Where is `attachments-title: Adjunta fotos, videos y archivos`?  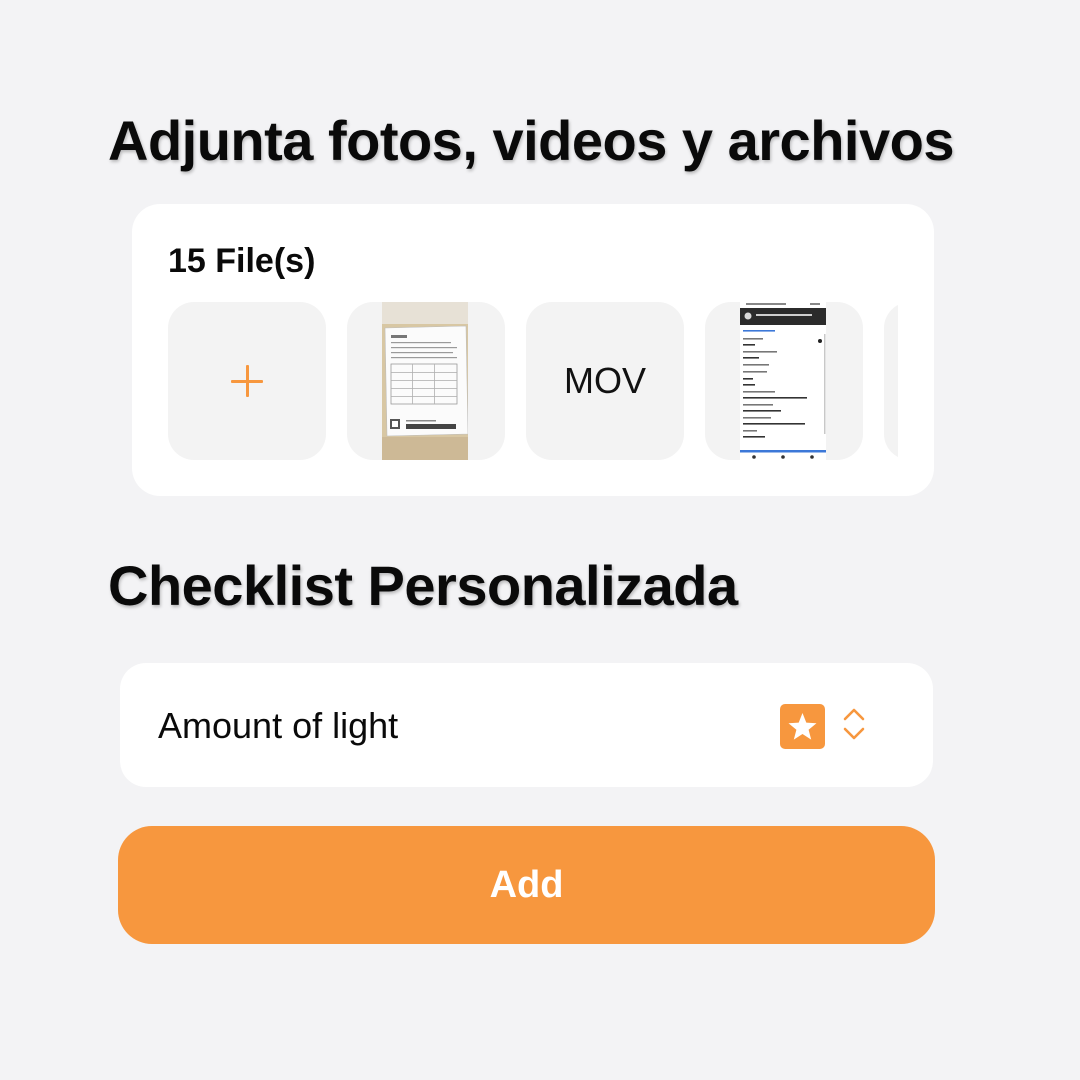
attachments-title: Adjunta fotos, videos y archivos is located at coordinates (531, 140).